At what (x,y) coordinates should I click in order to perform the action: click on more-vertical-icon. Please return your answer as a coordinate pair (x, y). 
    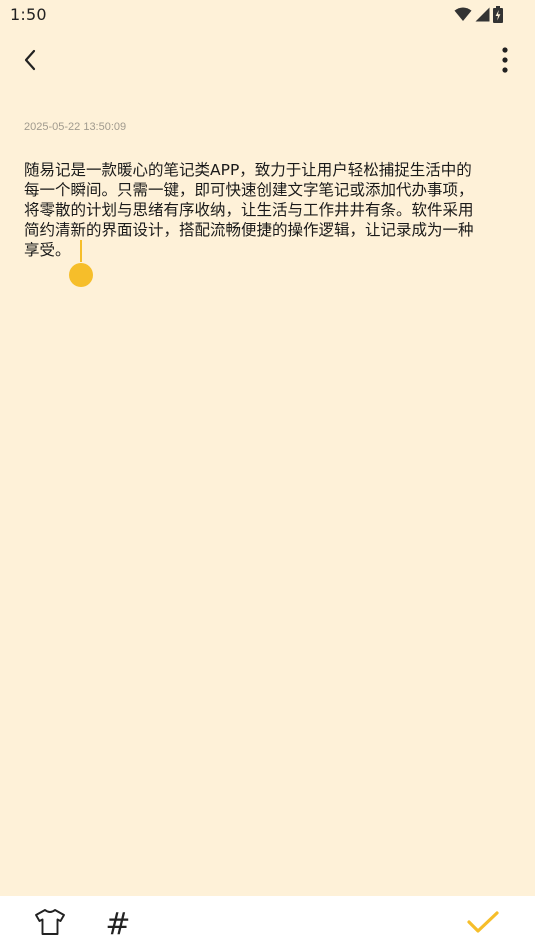
    Looking at the image, I should click on (505, 62).